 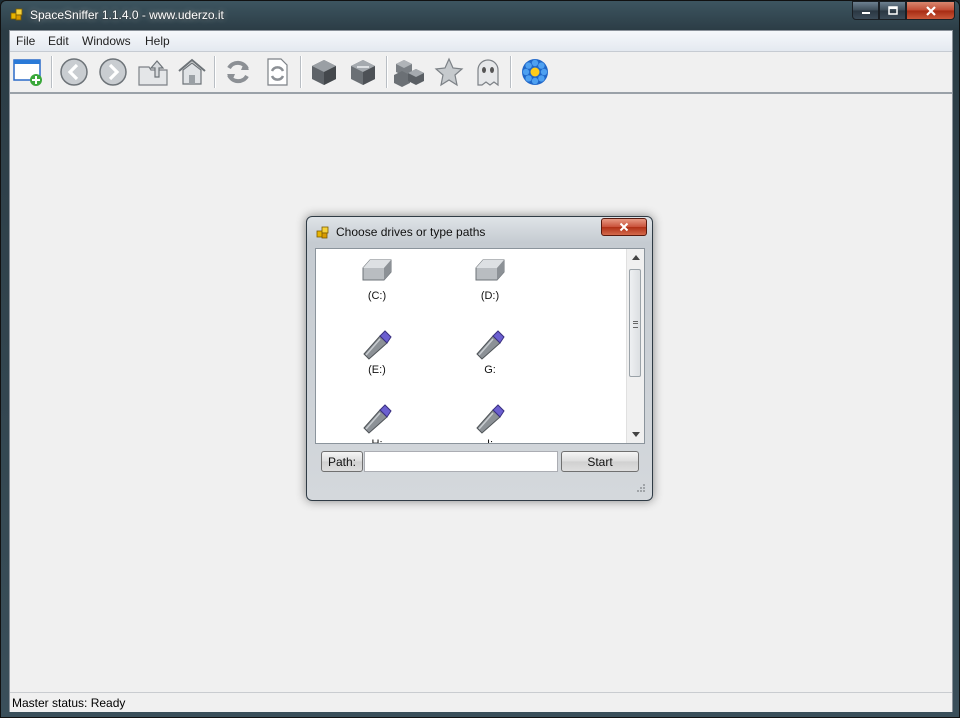 I want to click on drive-item-c: (C:), so click(x=377, y=277).